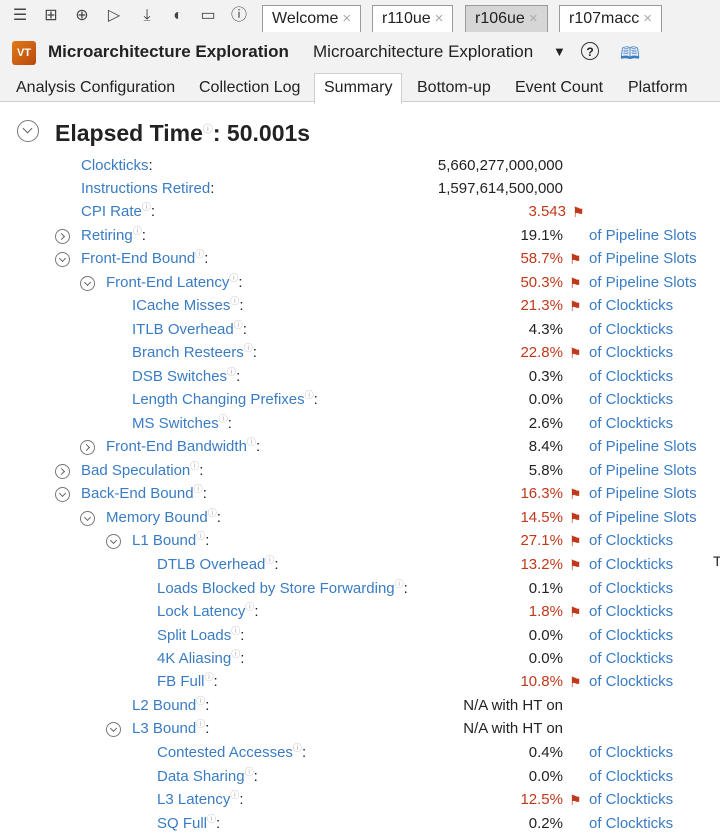 This screenshot has height=836, width=720. What do you see at coordinates (178, 16) in the screenshot?
I see `compare-icon: ◐` at bounding box center [178, 16].